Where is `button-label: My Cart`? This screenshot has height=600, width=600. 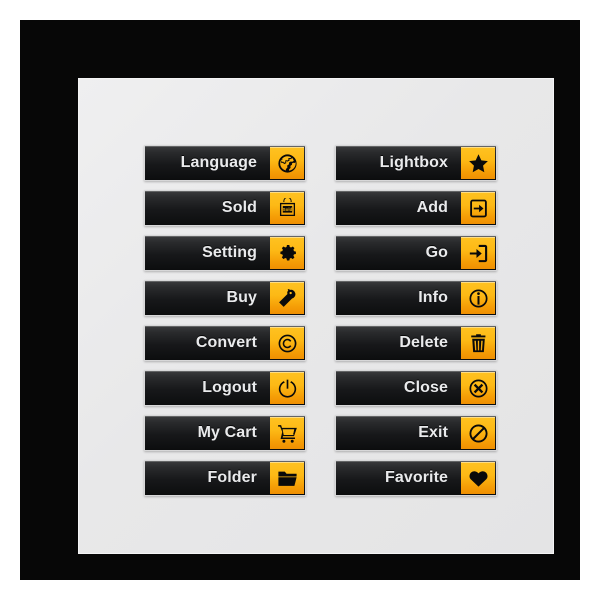
button-label: My Cart is located at coordinates (227, 432).